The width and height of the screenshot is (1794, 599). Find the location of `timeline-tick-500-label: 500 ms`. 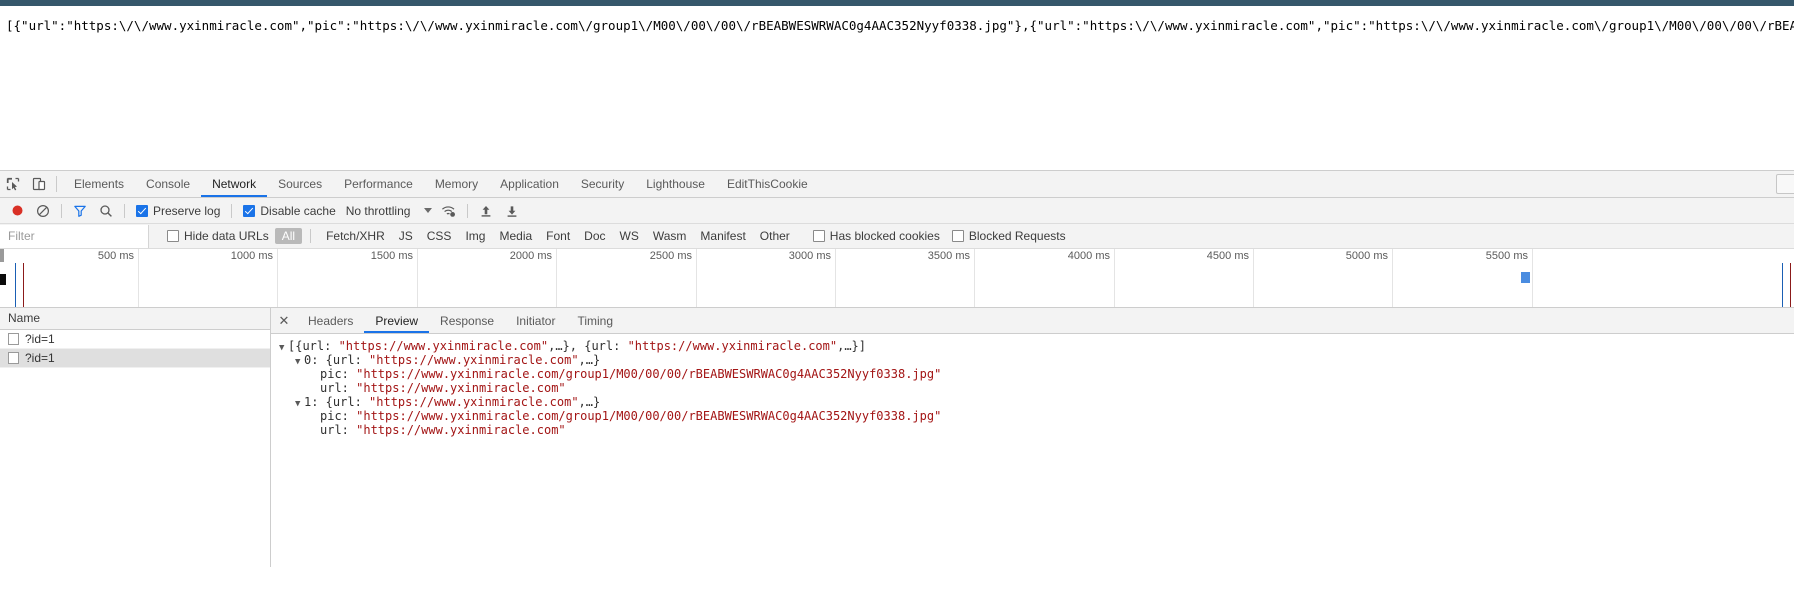

timeline-tick-500-label: 500 ms is located at coordinates (115, 256).